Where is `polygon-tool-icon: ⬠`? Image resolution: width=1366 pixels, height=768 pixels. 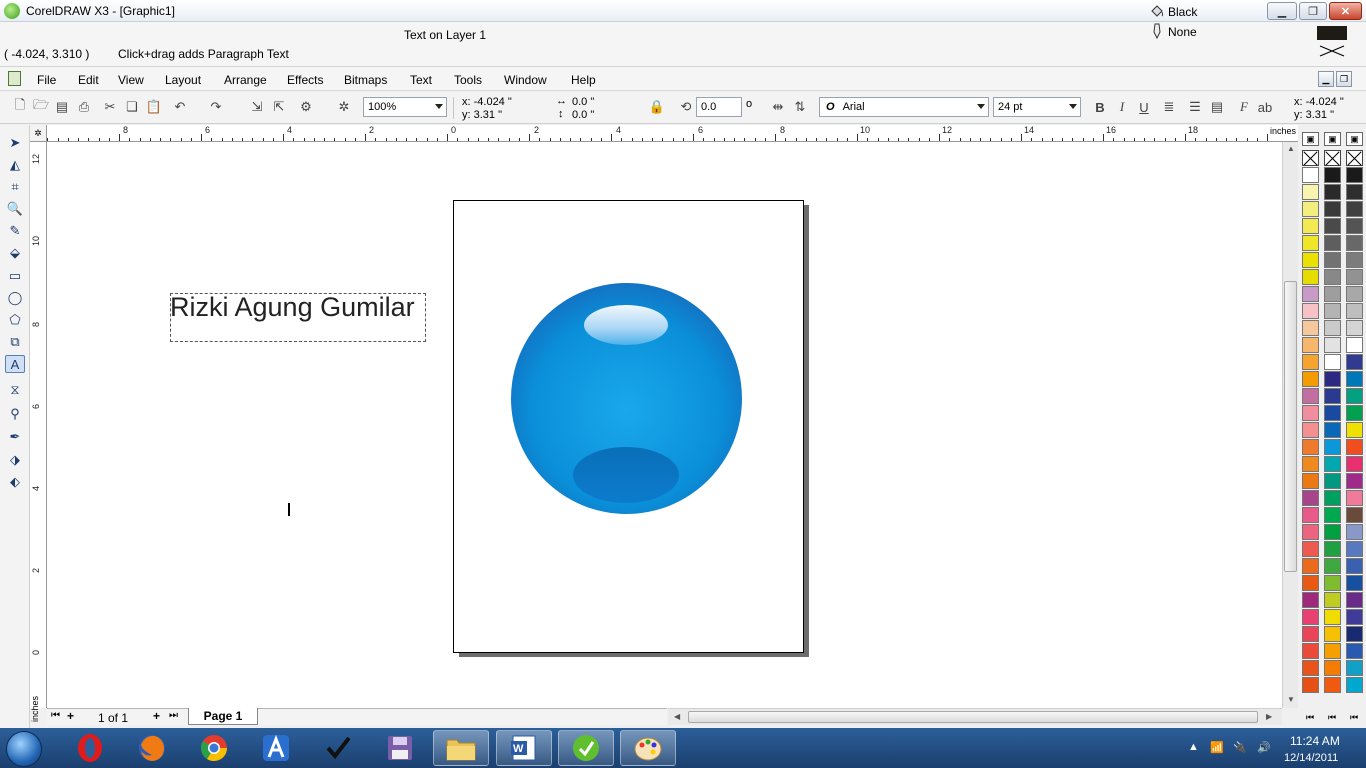
polygon-tool-icon: ⬠ is located at coordinates (15, 320).